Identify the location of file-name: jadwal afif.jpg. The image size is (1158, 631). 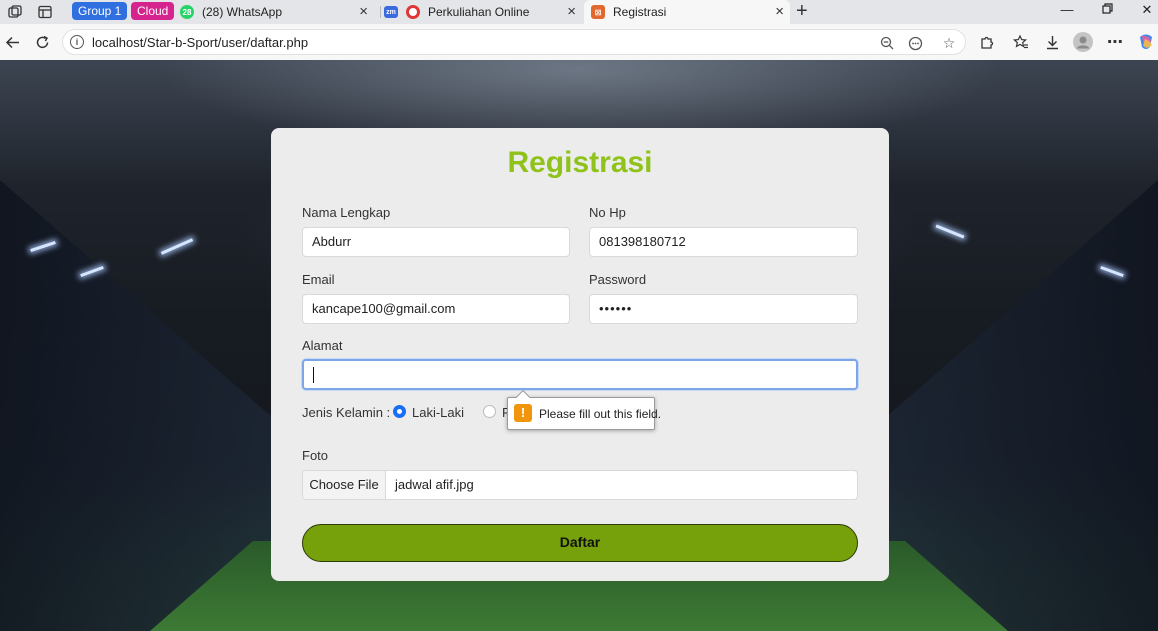
(434, 484).